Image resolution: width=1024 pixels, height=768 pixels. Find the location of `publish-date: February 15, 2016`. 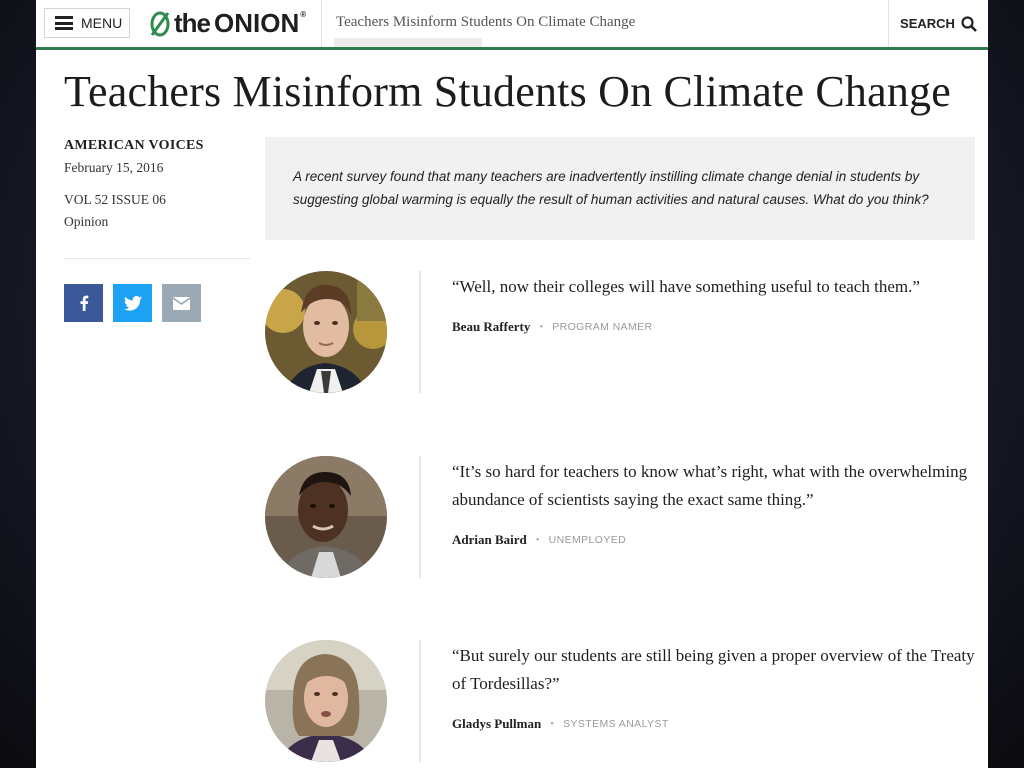

publish-date: February 15, 2016 is located at coordinates (114, 167).